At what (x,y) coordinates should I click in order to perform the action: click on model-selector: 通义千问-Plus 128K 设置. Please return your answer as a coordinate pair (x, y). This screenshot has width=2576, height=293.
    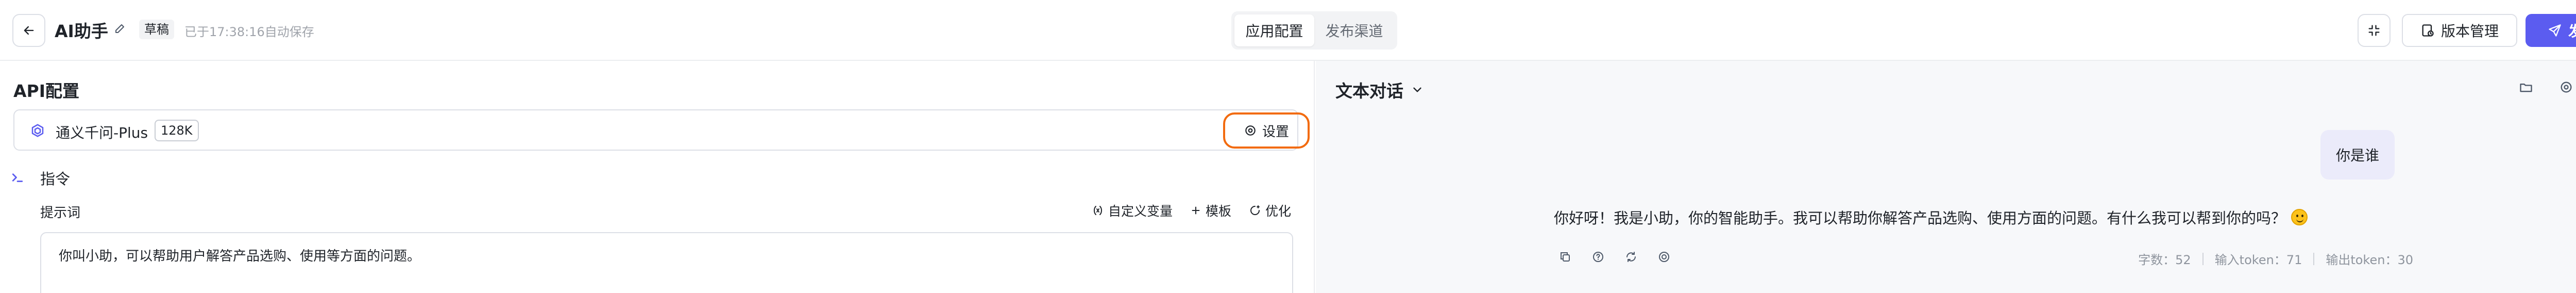
    Looking at the image, I should click on (661, 130).